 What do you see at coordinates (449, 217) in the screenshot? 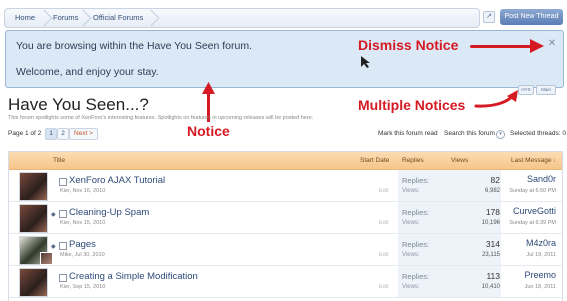
I see `thread-stats: Replies: 178 Views: 10,196` at bounding box center [449, 217].